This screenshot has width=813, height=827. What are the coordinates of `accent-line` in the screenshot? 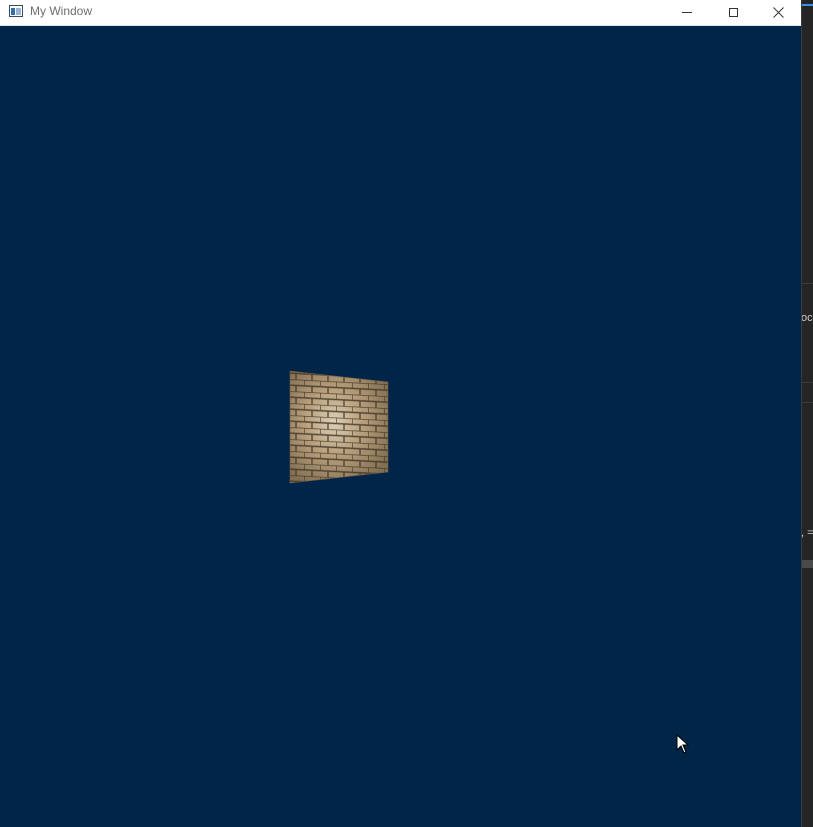 It's located at (807, 5).